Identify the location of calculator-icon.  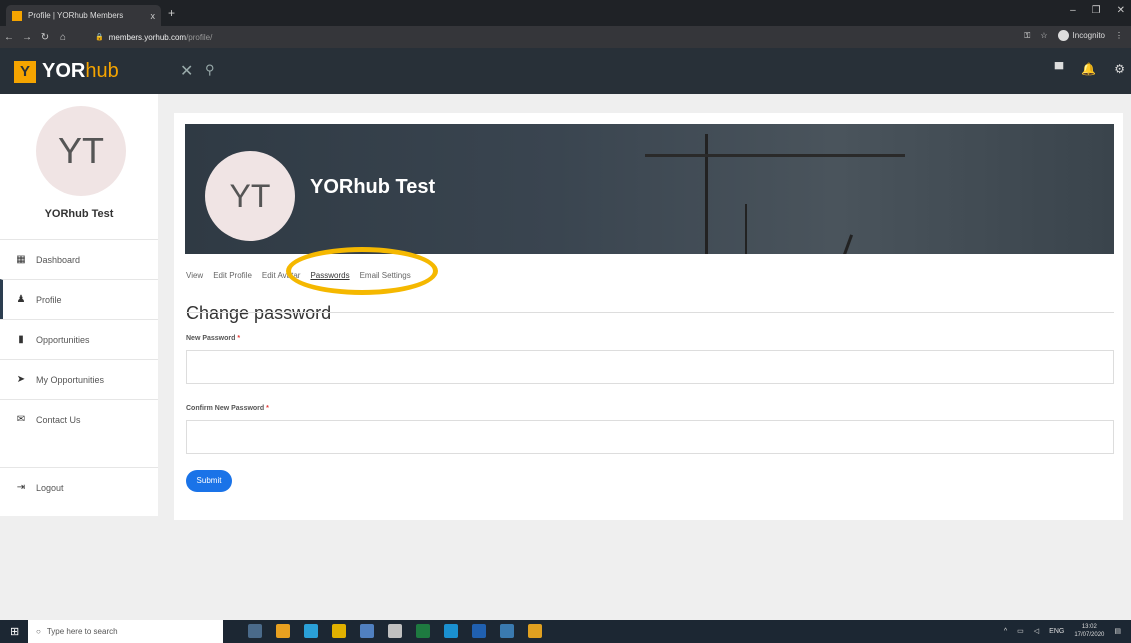
(395, 631).